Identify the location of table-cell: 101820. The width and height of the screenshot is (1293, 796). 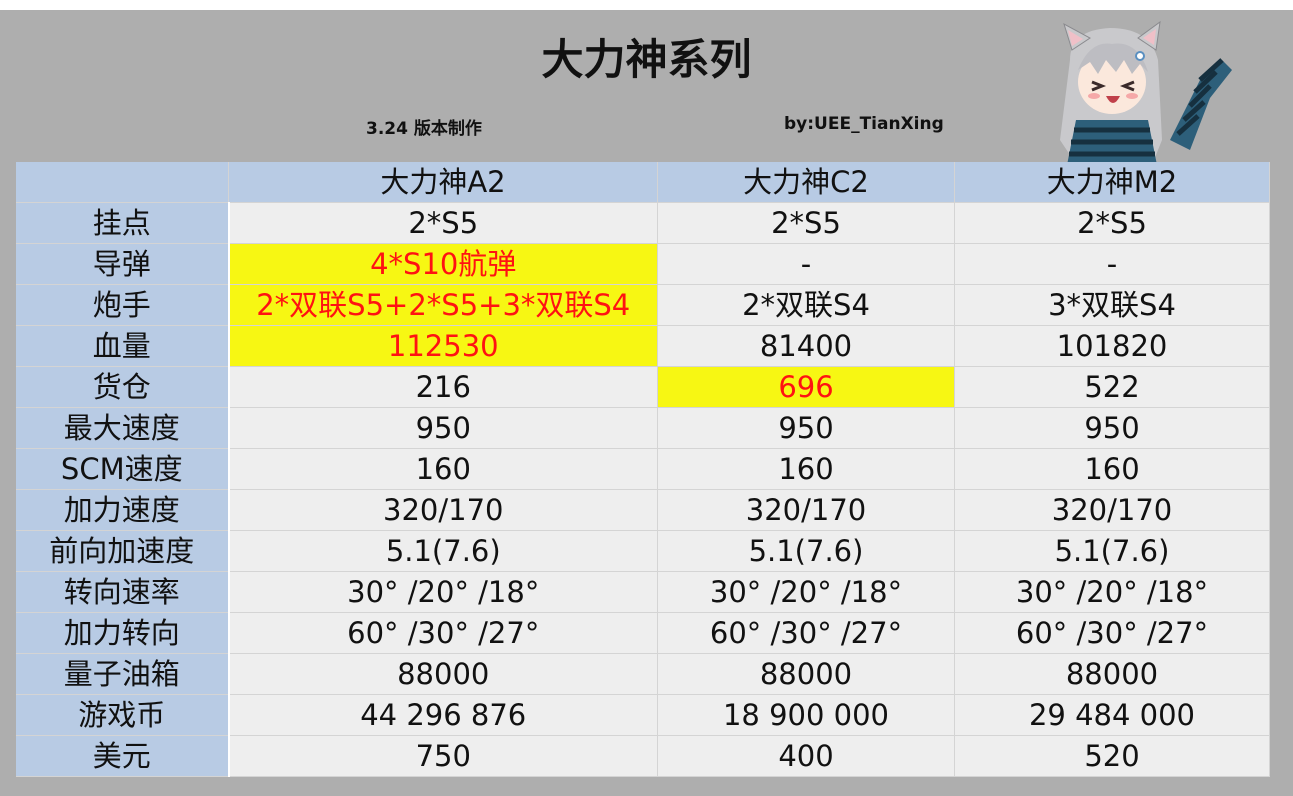
(1112, 346).